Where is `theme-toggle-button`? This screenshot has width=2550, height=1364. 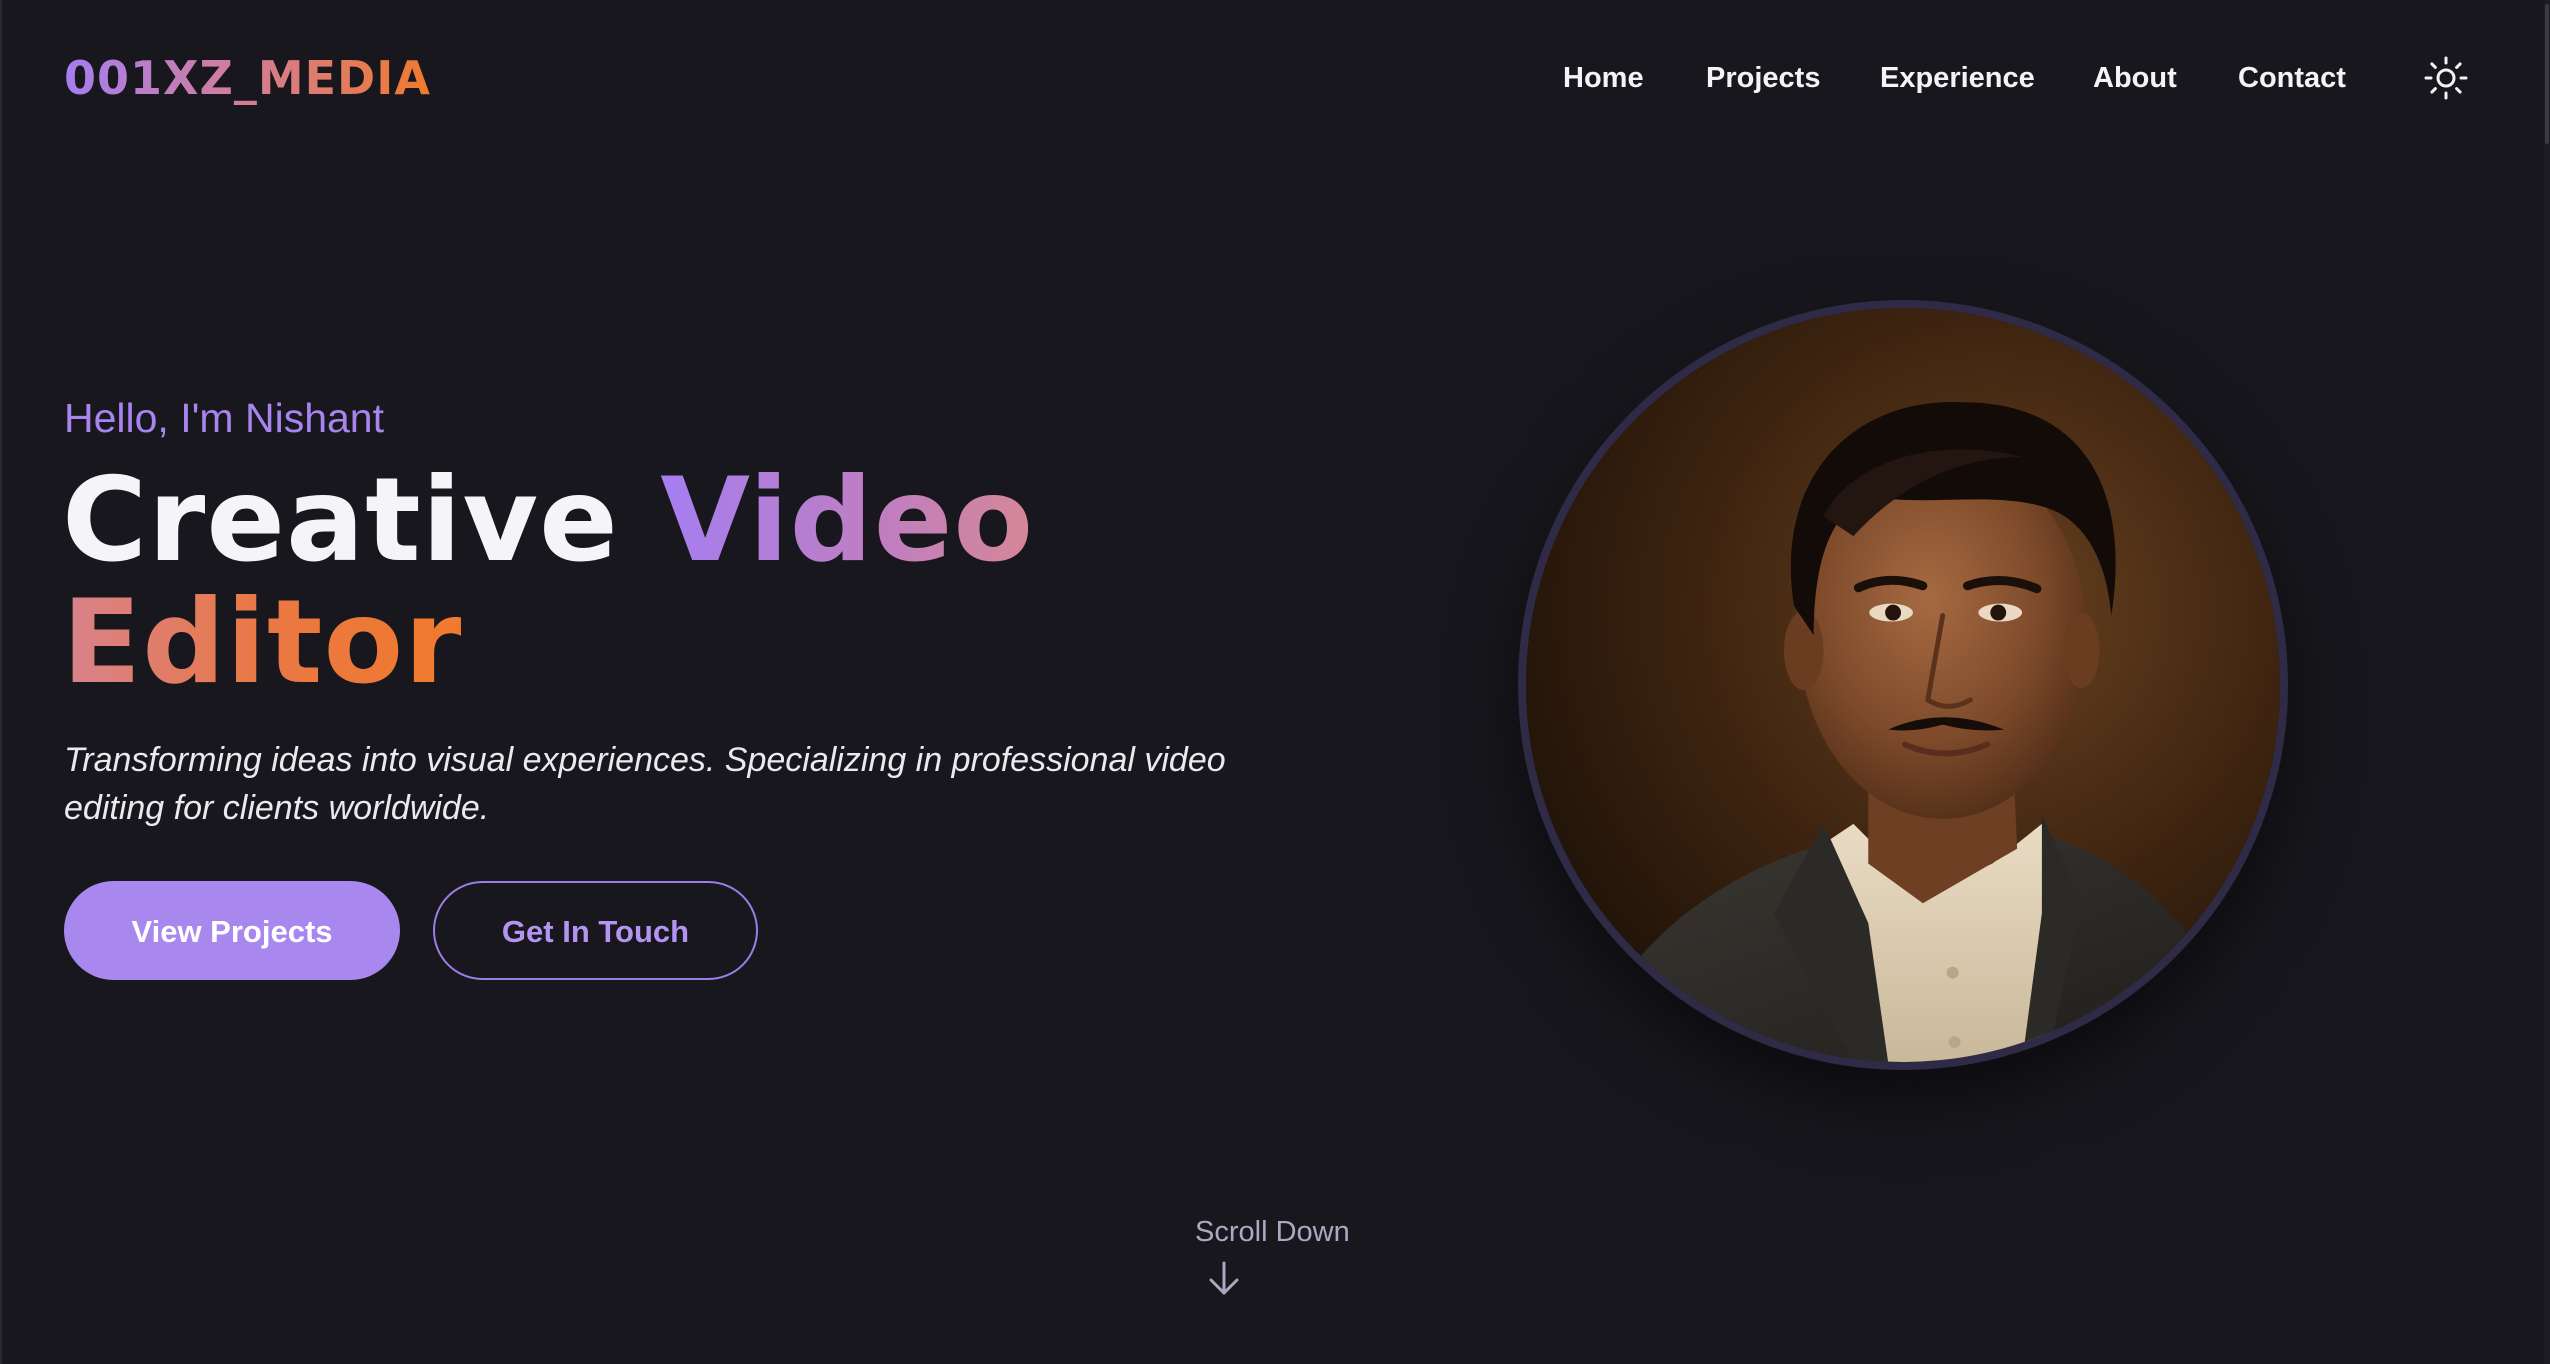
theme-toggle-button is located at coordinates (2446, 78).